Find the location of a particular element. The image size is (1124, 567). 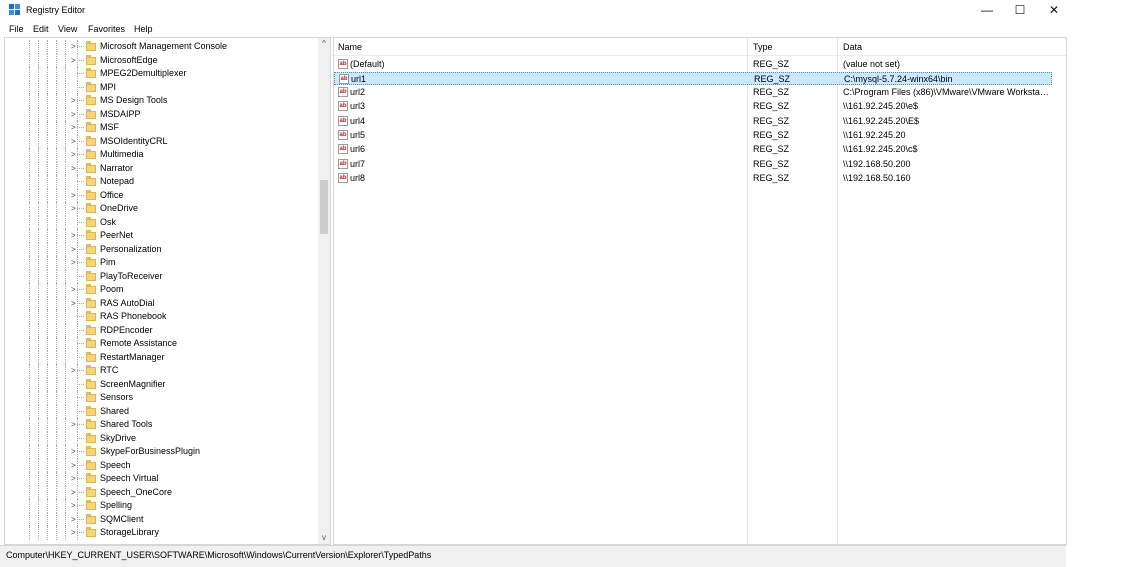

tree-item: Osk is located at coordinates (160, 222).